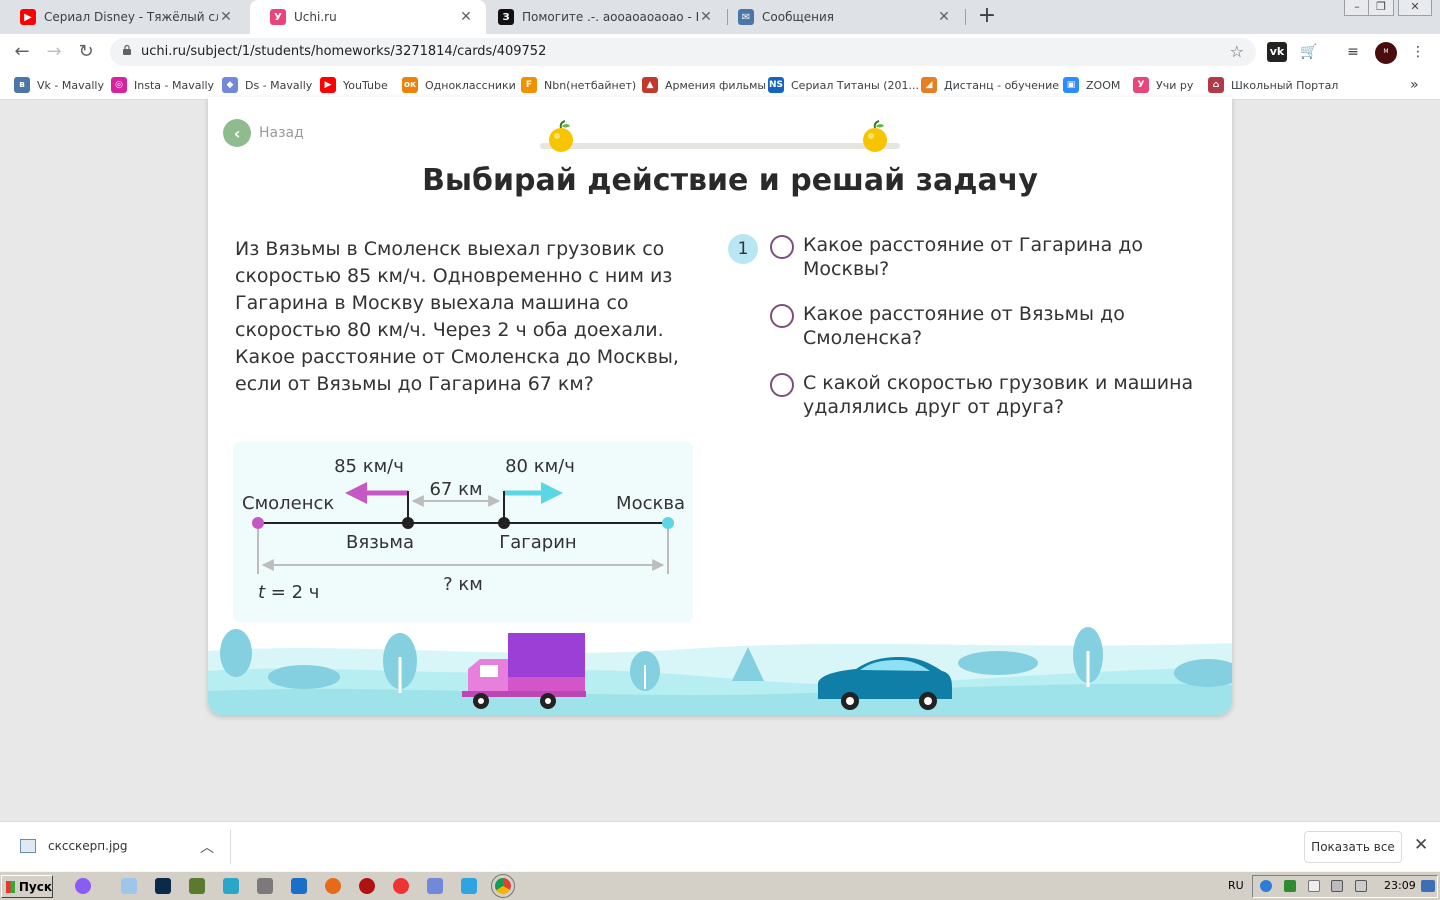 The width and height of the screenshot is (1440, 900). Describe the element at coordinates (841, 17) in the screenshot. I see `tab-messages: ✉ Сообщения ✕` at that location.